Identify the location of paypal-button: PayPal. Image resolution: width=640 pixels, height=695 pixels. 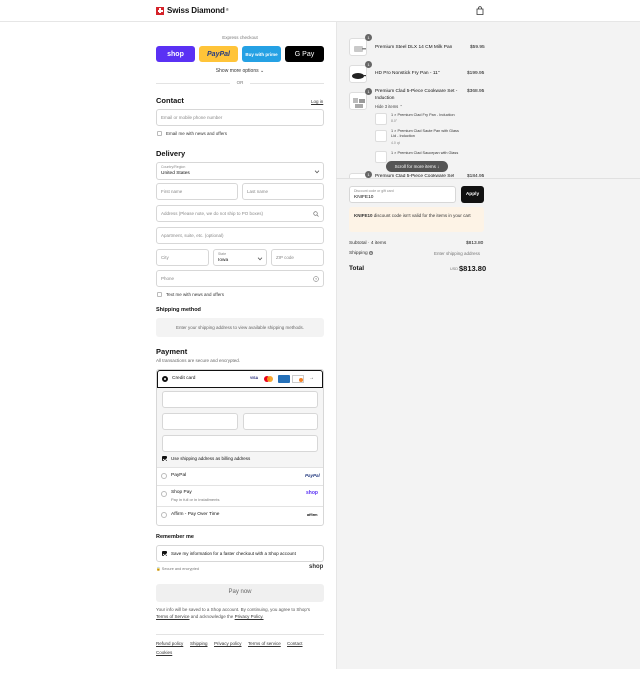
(218, 54).